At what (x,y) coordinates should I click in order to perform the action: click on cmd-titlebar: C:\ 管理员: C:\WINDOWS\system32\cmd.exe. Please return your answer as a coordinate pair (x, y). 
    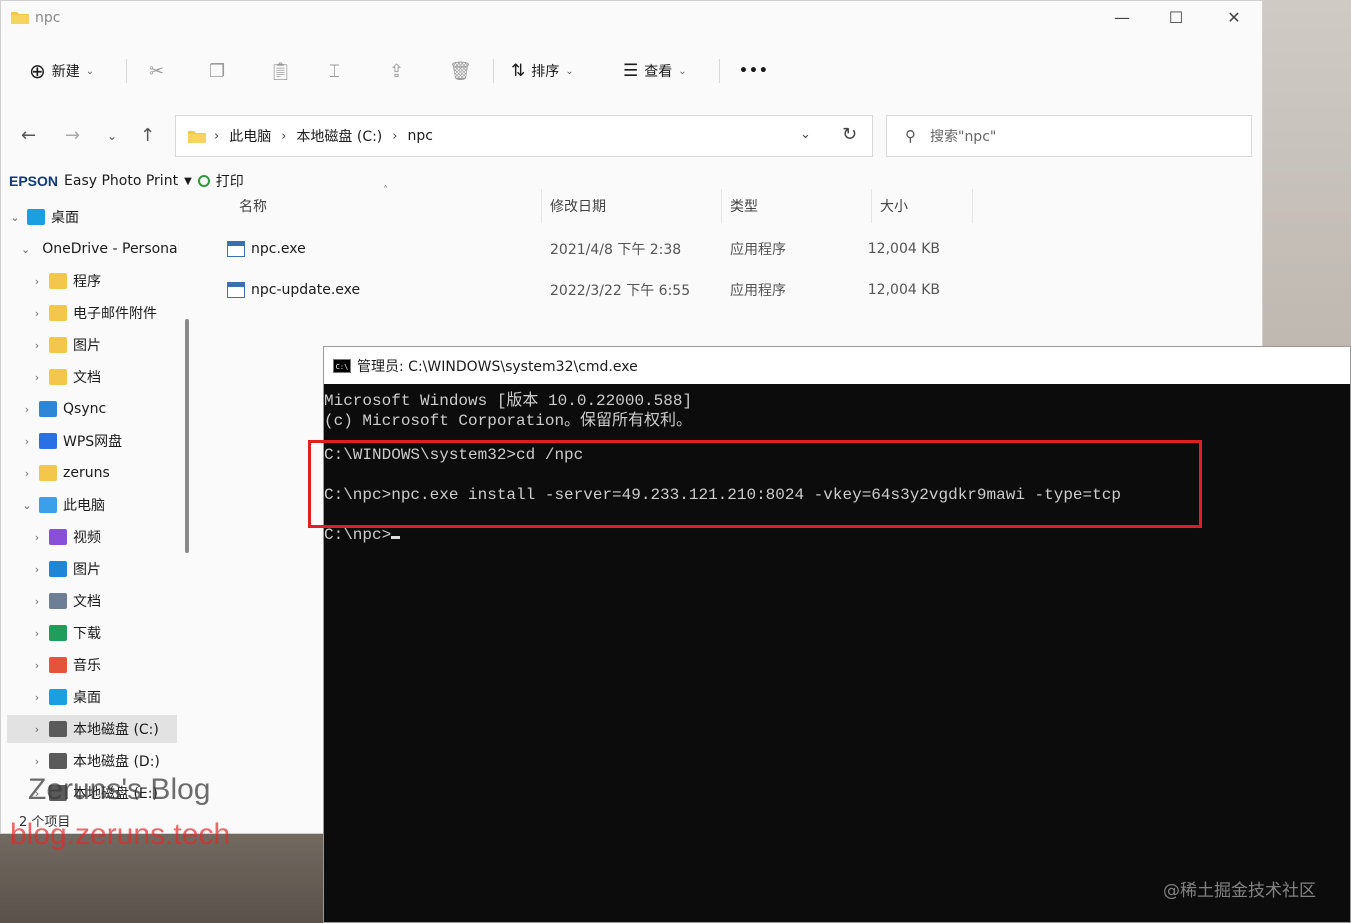
    Looking at the image, I should click on (837, 365).